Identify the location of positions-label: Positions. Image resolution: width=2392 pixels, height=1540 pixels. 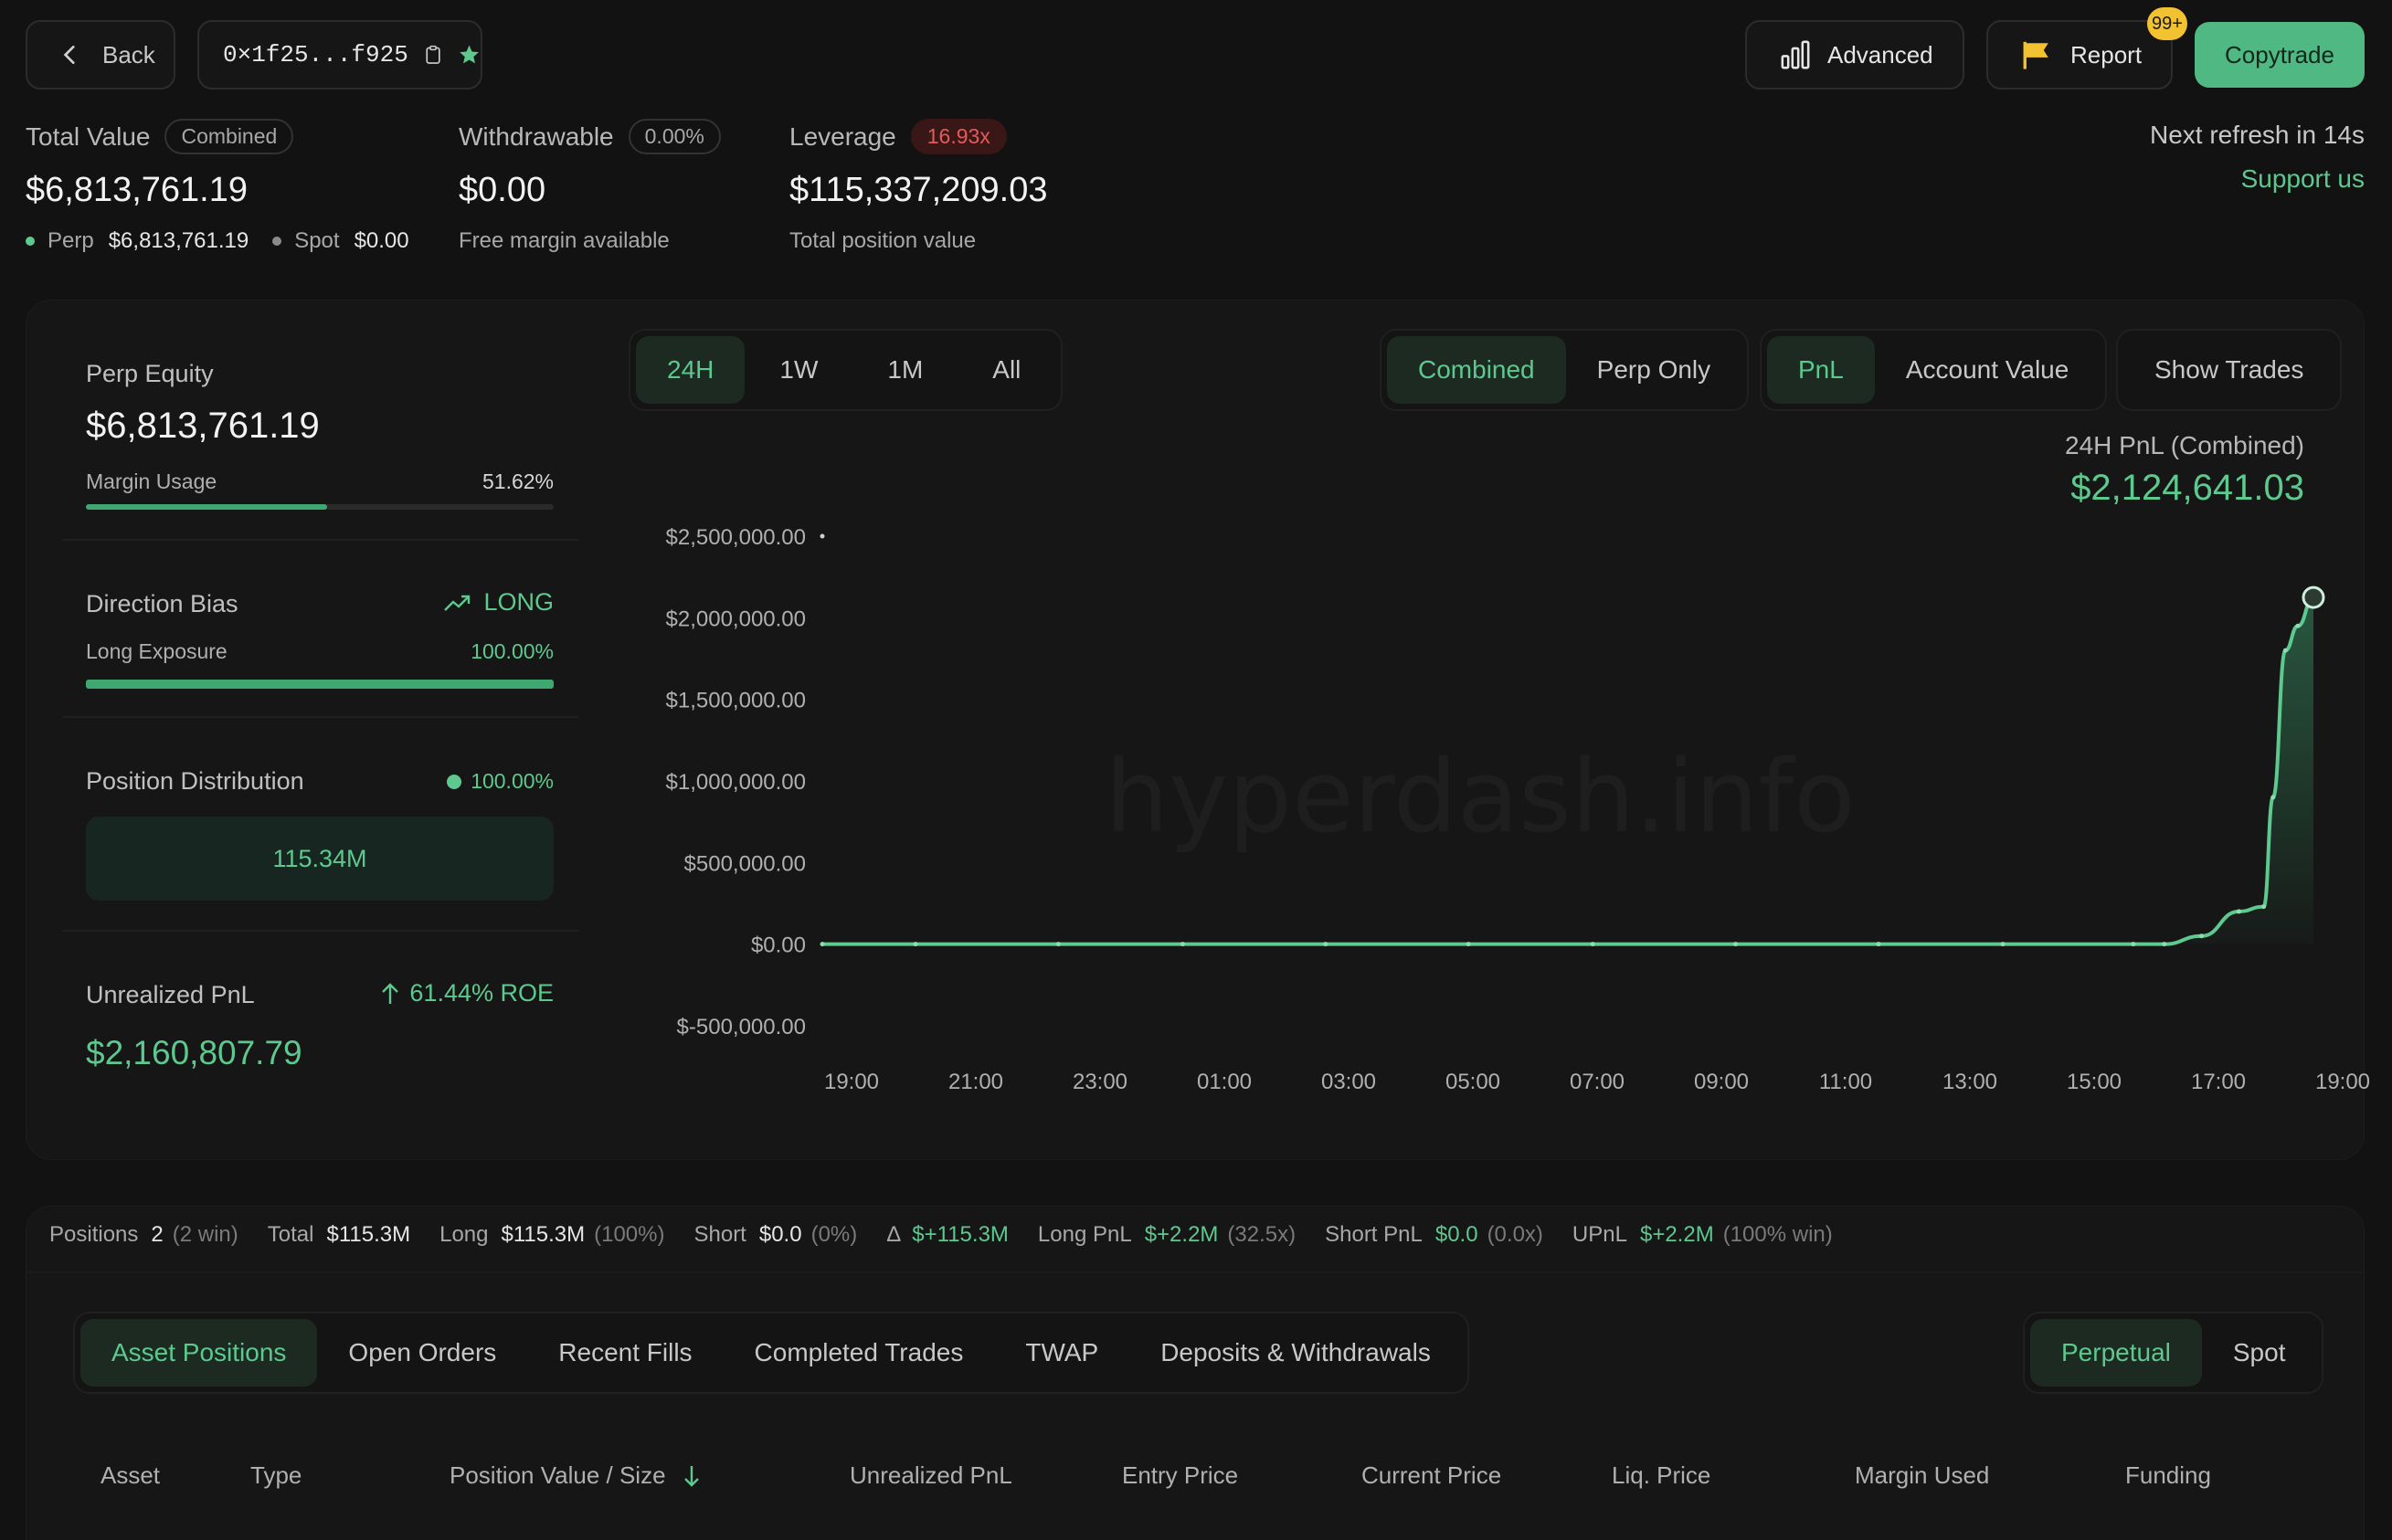
(94, 1234).